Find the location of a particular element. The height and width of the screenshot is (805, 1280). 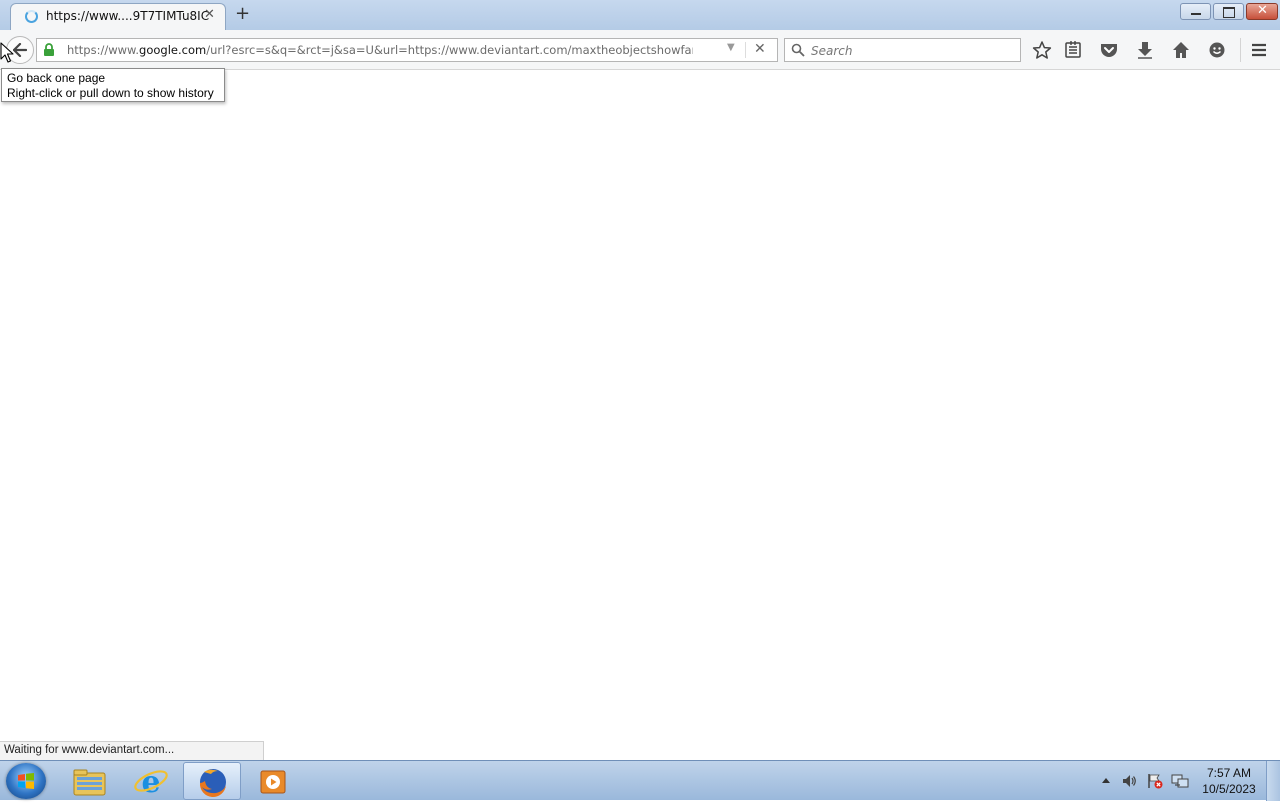

star-icon is located at coordinates (1042, 50).